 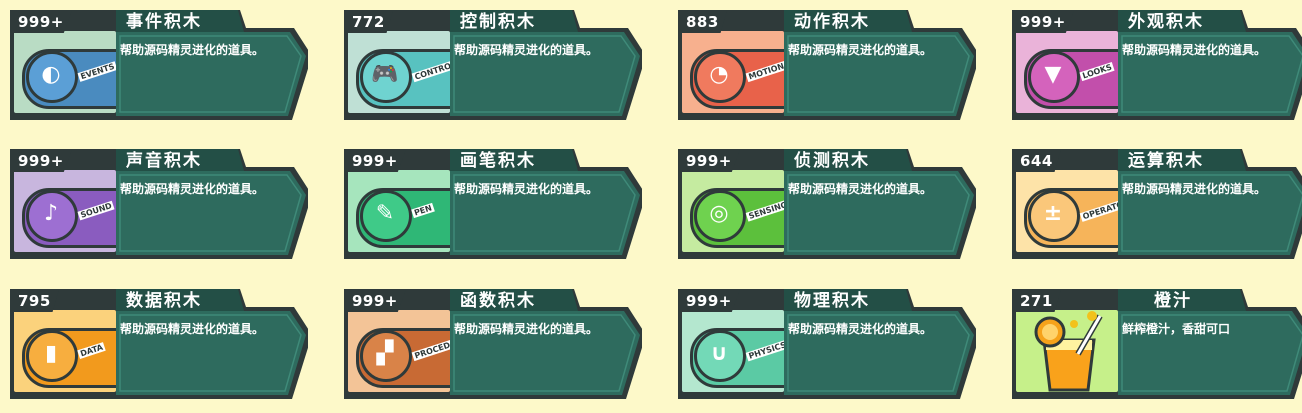 What do you see at coordinates (826, 203) in the screenshot?
I see `item-card: ◎ SENSING 999+ 侦测积木帮助源码精灵进化的道具。` at bounding box center [826, 203].